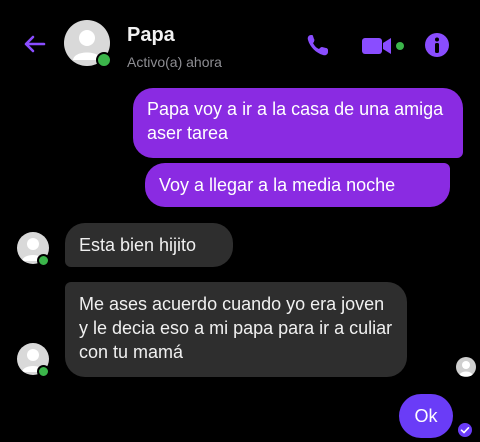 The width and height of the screenshot is (480, 442). I want to click on outgoing-message: Voy a llegar a la media noche, so click(297, 185).